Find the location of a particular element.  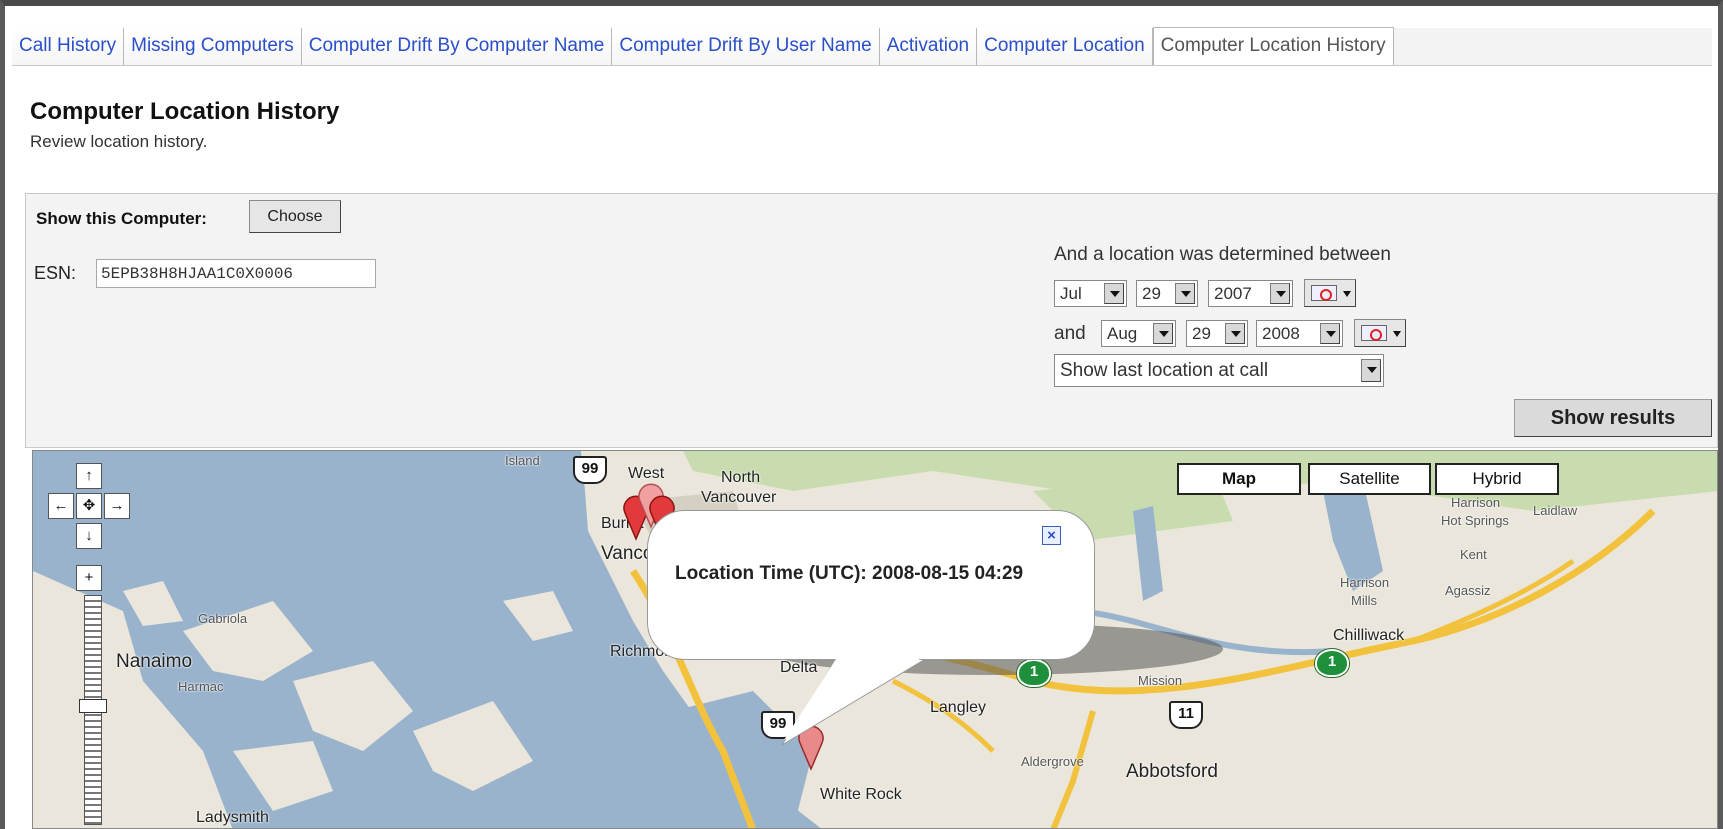

location-mode-select: Show last location at call is located at coordinates (1219, 370).